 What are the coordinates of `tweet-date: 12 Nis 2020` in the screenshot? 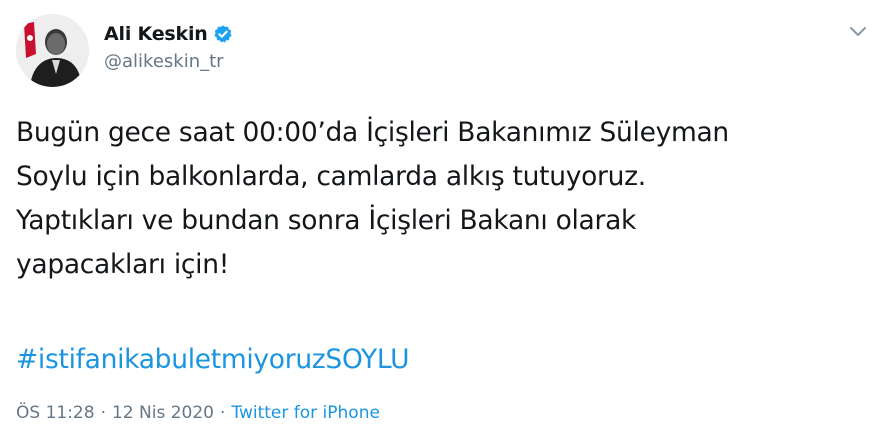 It's located at (163, 413).